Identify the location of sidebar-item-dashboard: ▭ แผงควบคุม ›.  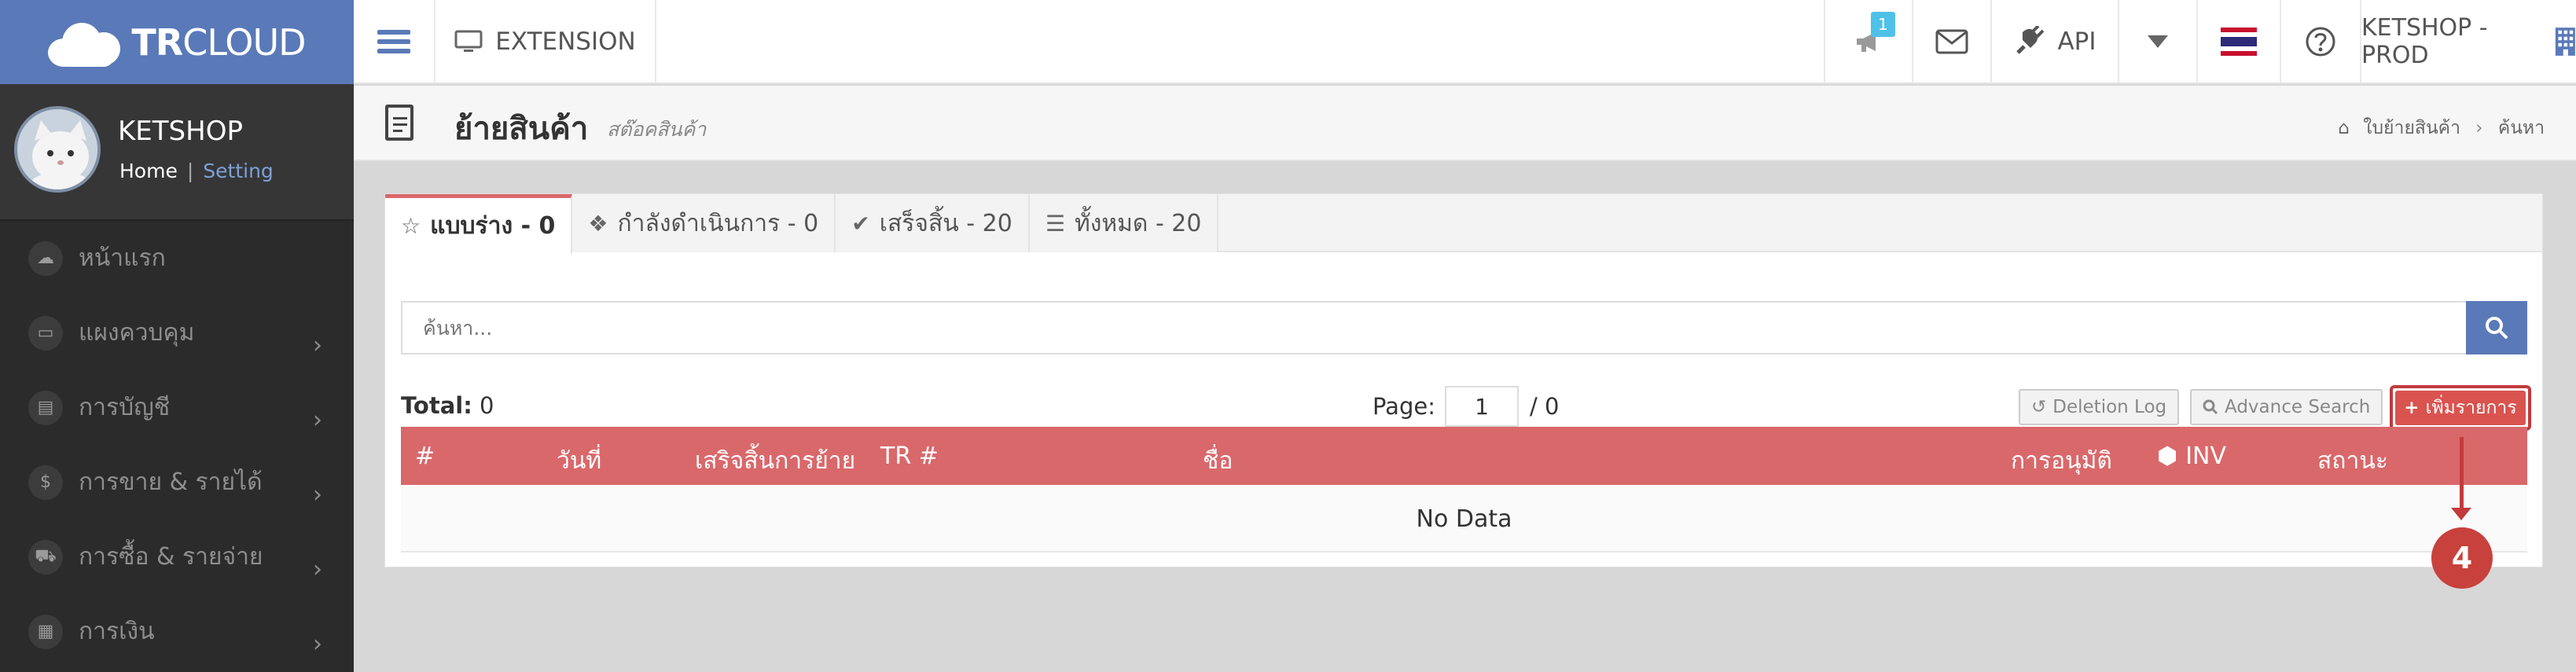
(177, 333).